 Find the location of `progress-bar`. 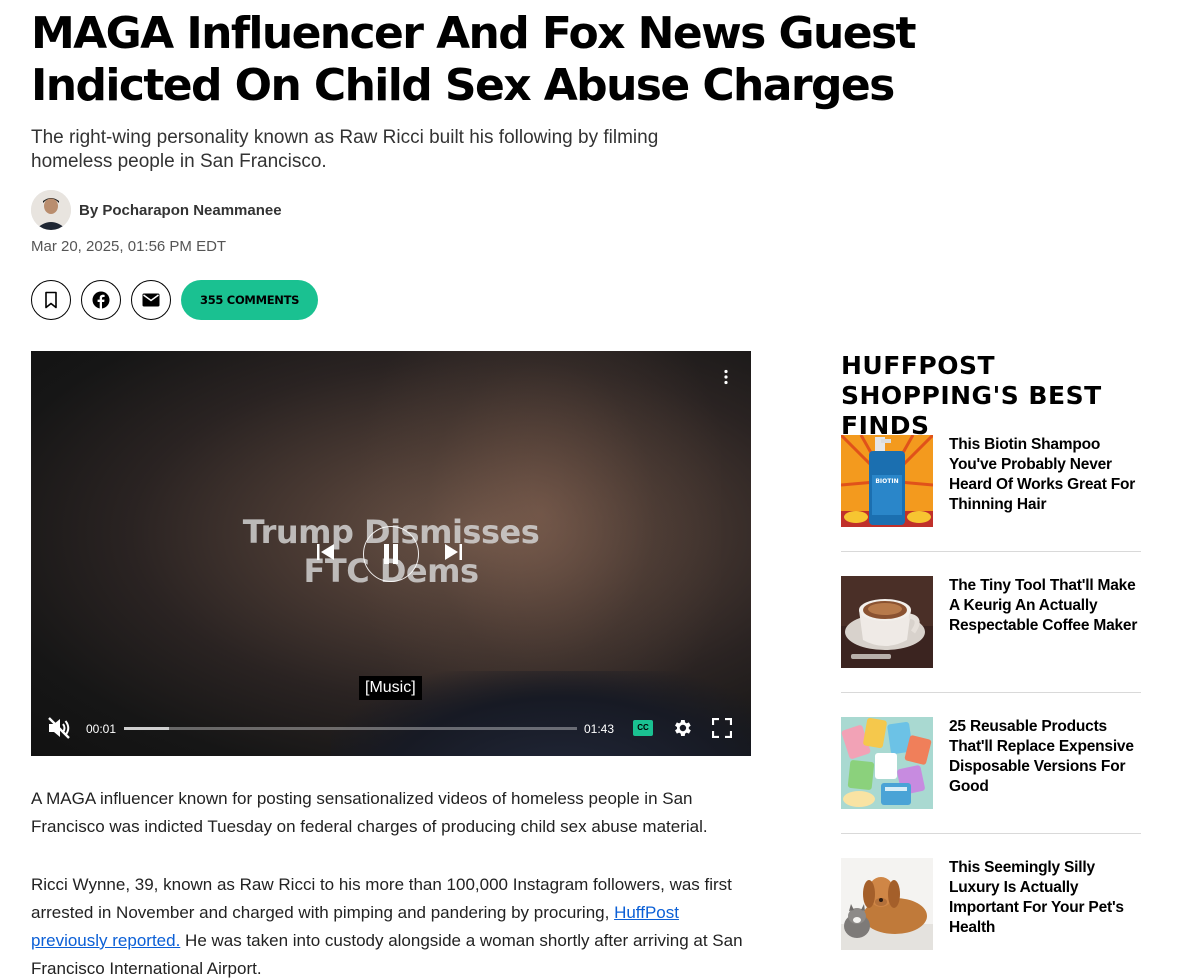

progress-bar is located at coordinates (350, 728).